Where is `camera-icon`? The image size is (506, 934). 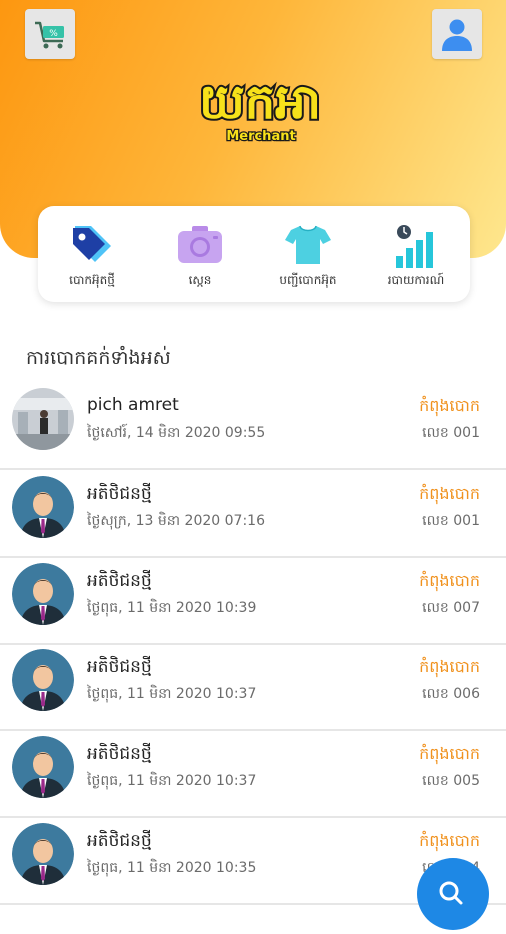 camera-icon is located at coordinates (200, 244).